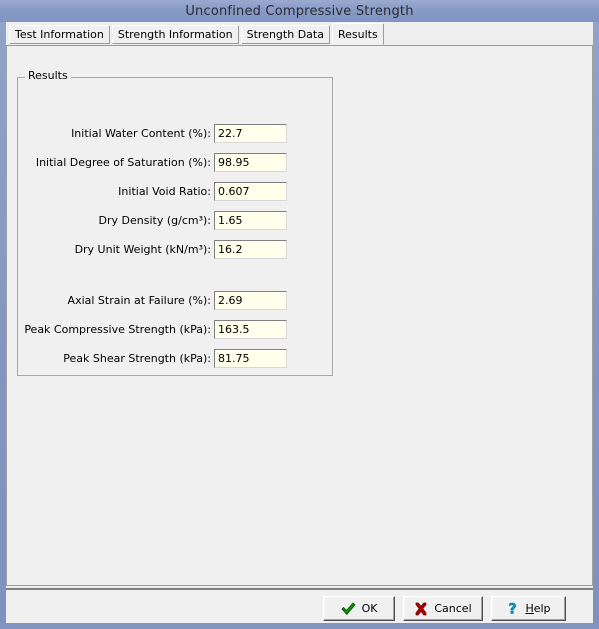  I want to click on result-row: Dry Unit Weight (kN/m³): 16.2, so click(165, 250).